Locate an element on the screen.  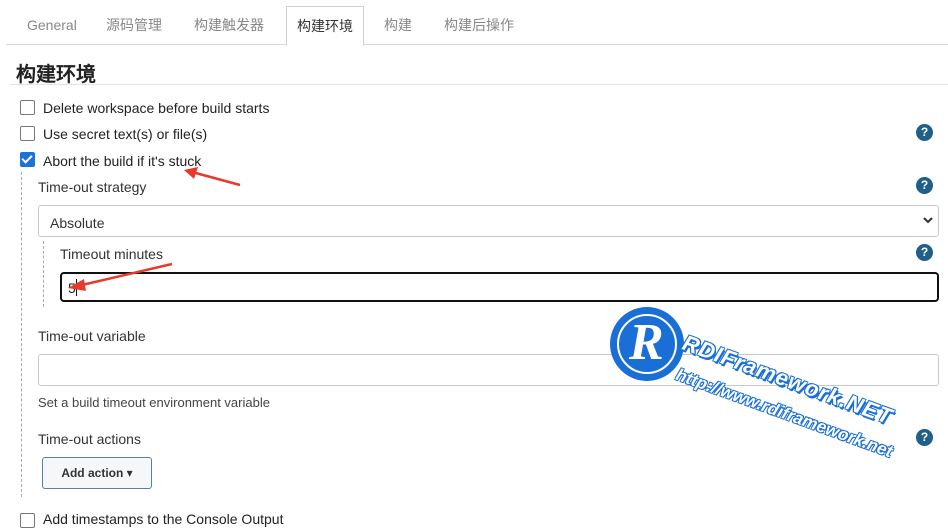
watermark-logo-letter: R is located at coordinates (646, 342).